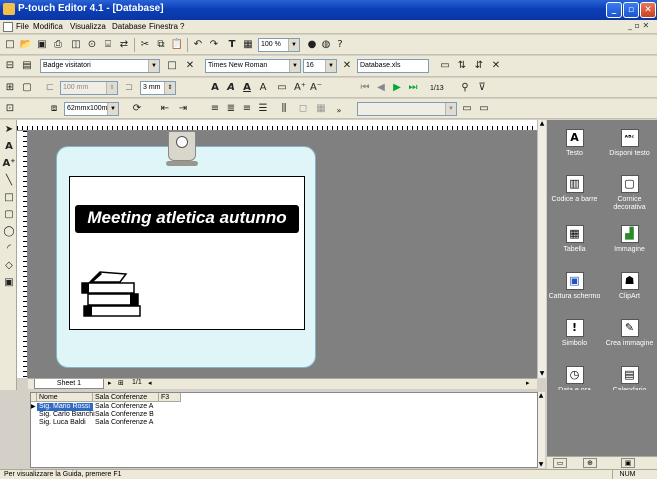  Describe the element at coordinates (9, 215) in the screenshot. I see `rounded-rect-icon: ▢` at that location.